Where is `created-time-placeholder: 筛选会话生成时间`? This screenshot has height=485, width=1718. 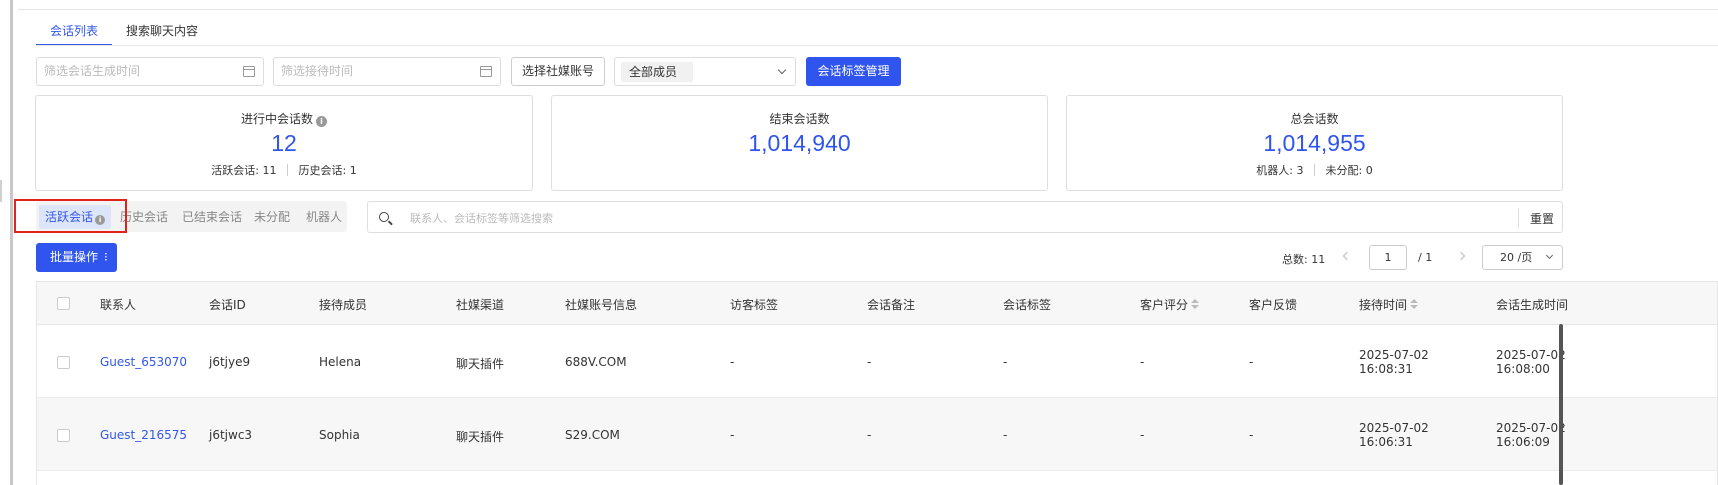 created-time-placeholder: 筛选会话生成时间 is located at coordinates (92, 71).